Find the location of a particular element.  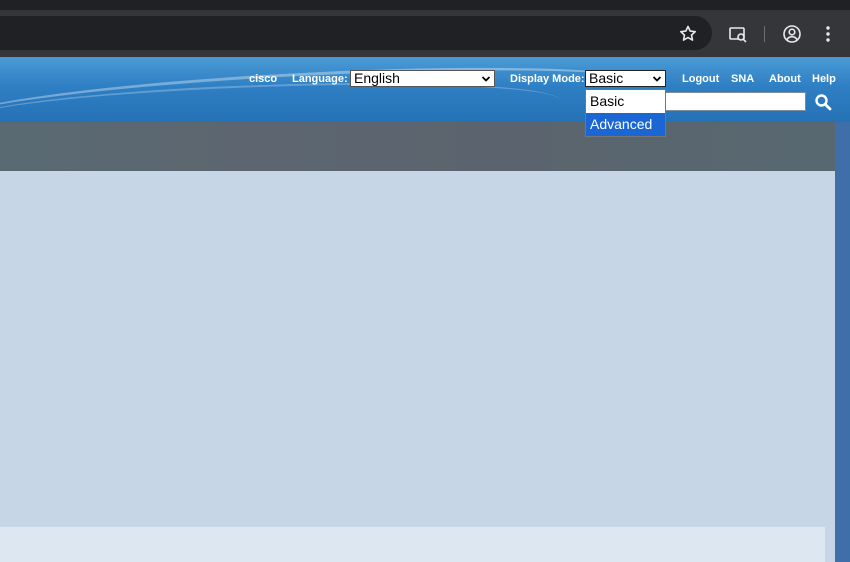

display-mode-label: Display Mode: is located at coordinates (547, 79).